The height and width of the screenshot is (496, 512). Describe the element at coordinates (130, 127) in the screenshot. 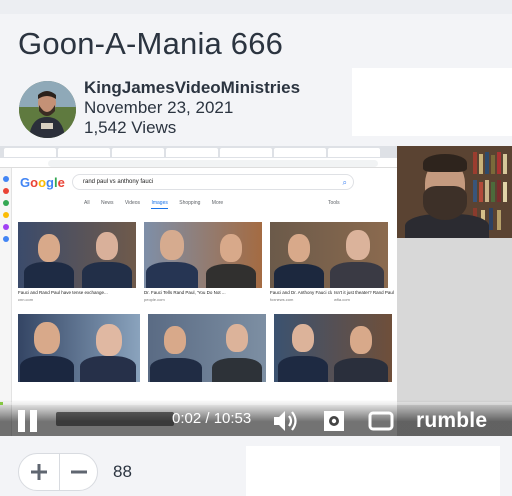

I see `view-count: 1,542 Views` at that location.